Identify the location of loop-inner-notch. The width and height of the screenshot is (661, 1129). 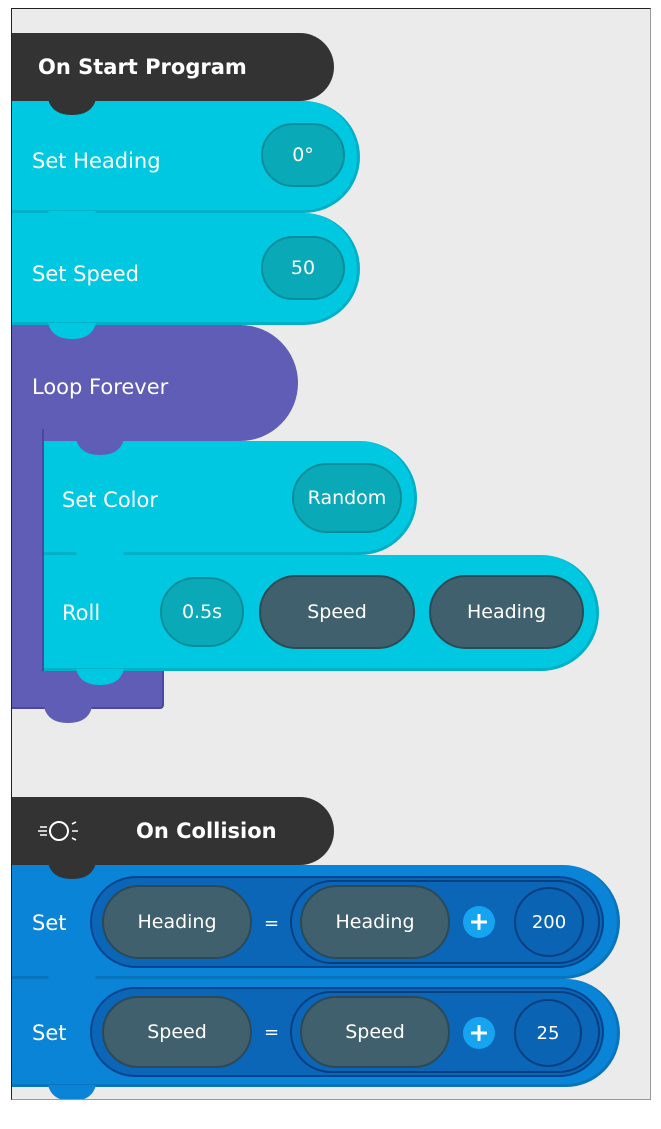
(100, 447).